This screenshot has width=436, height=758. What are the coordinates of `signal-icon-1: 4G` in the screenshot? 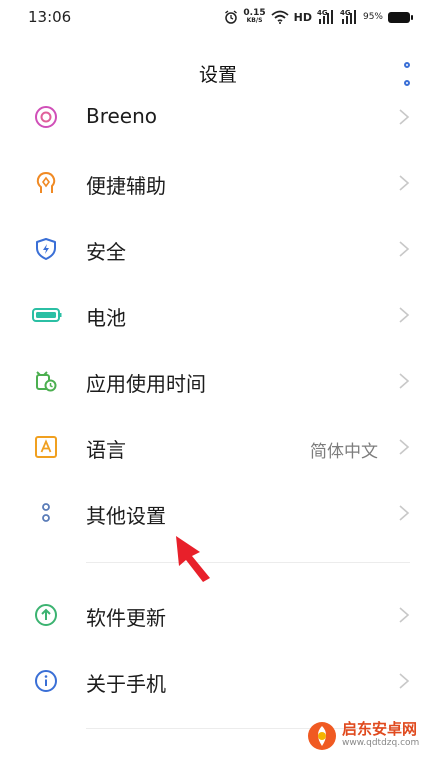 It's located at (326, 16).